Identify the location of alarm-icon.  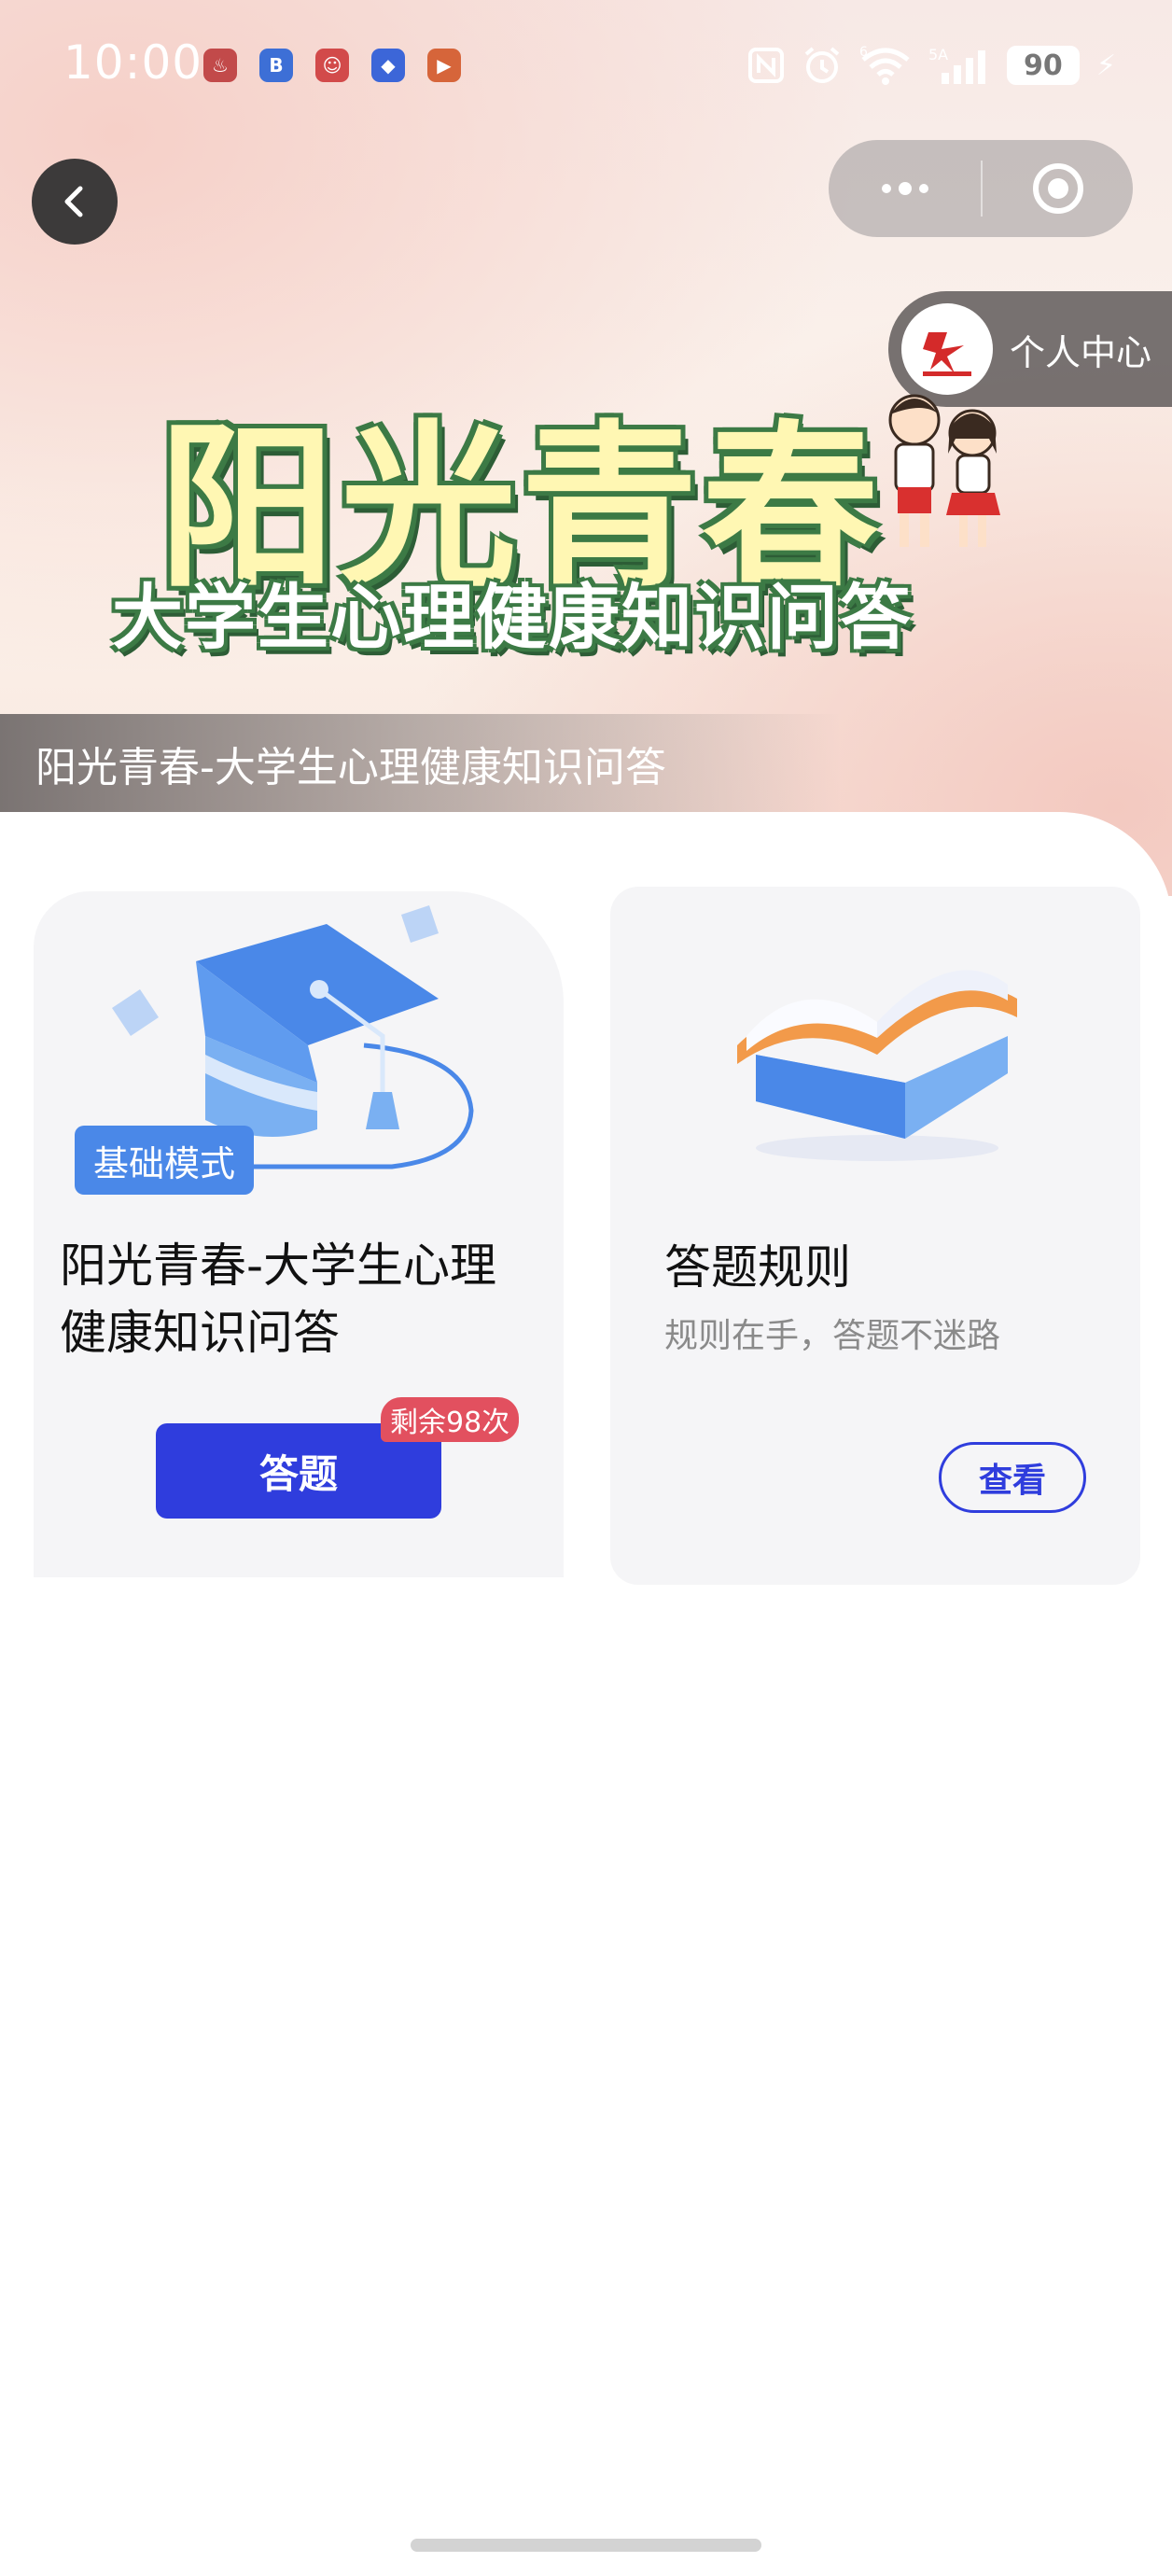
(822, 65).